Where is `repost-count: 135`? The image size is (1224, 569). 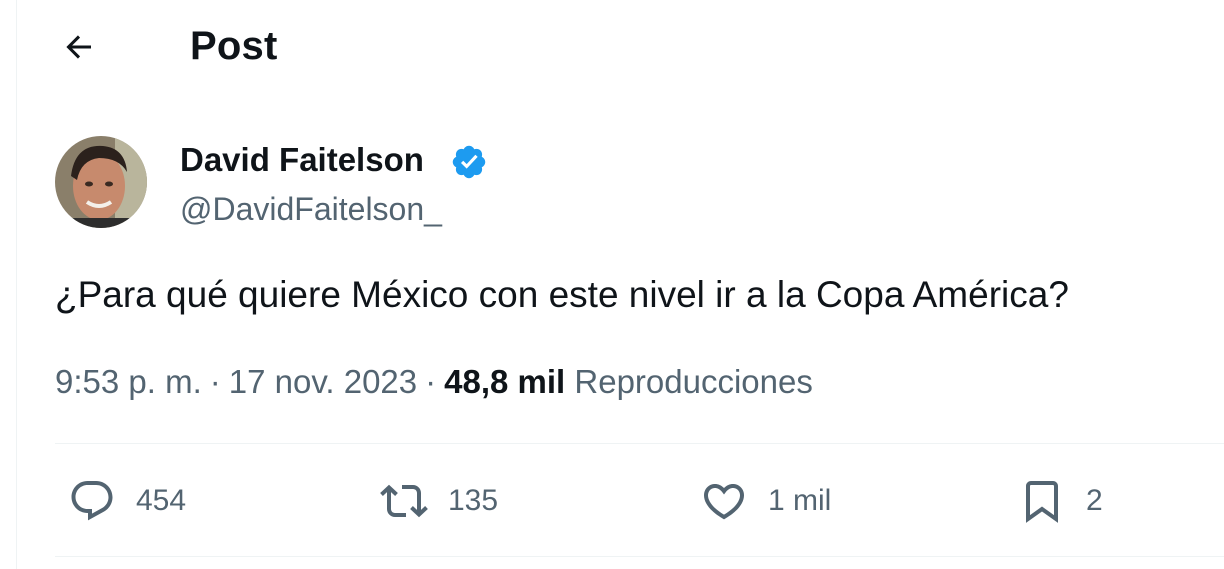
repost-count: 135 is located at coordinates (473, 500).